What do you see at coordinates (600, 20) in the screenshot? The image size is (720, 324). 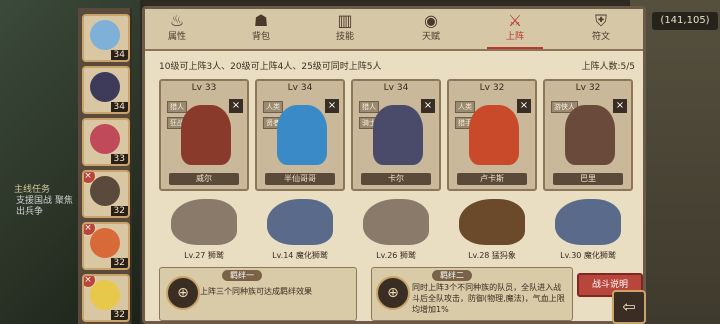 I see `rune-icon: ⛨` at bounding box center [600, 20].